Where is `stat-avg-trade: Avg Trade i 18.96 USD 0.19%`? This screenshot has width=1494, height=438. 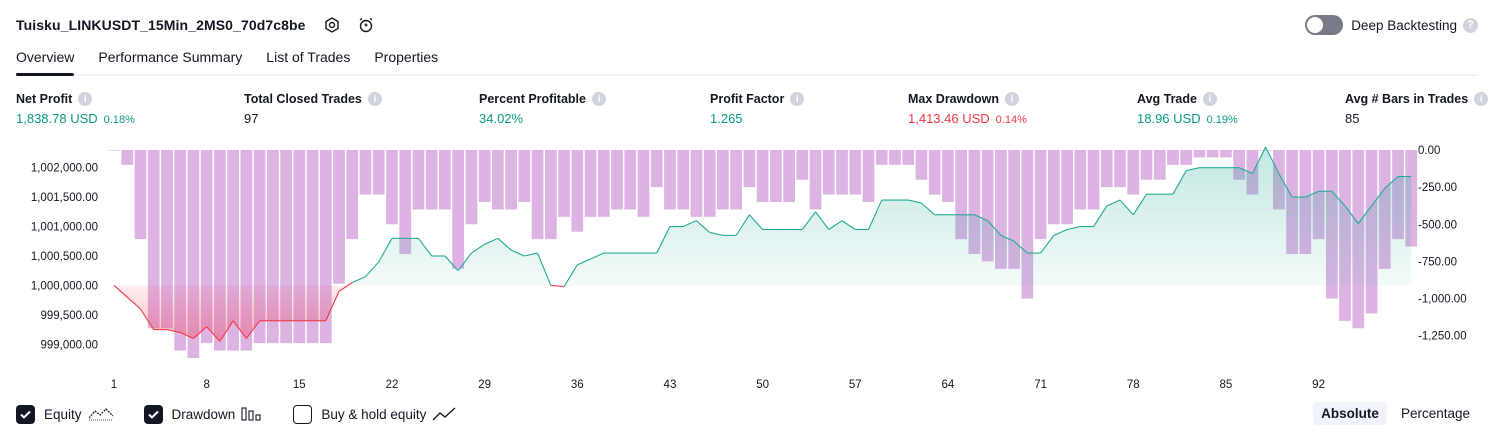
stat-avg-trade: Avg Trade i 18.96 USD 0.19% is located at coordinates (1187, 109).